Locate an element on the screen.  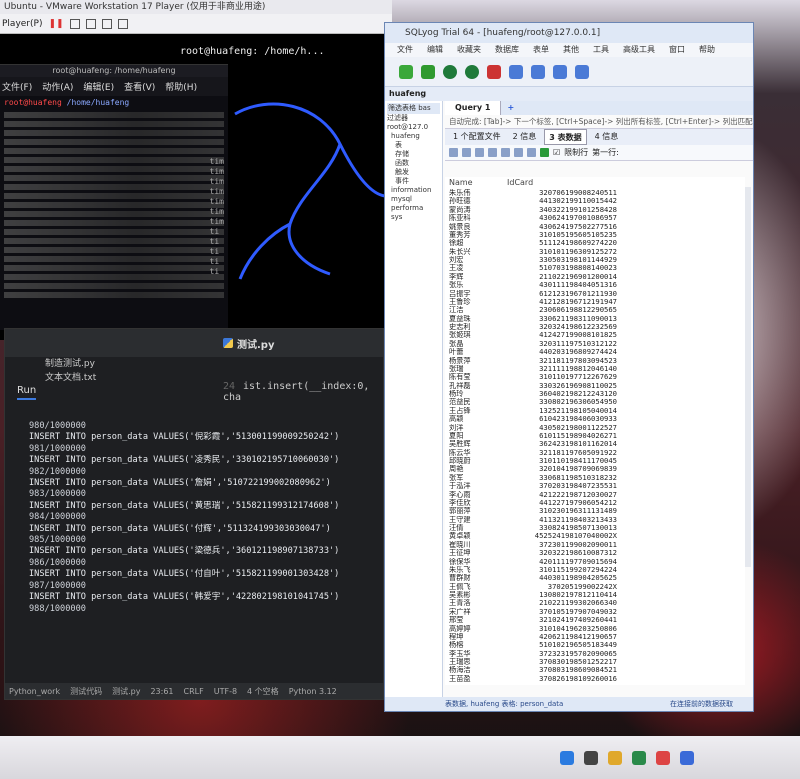
table-row: 邱晓蔚 310110198411170045 is located at coordinates (595, 461).